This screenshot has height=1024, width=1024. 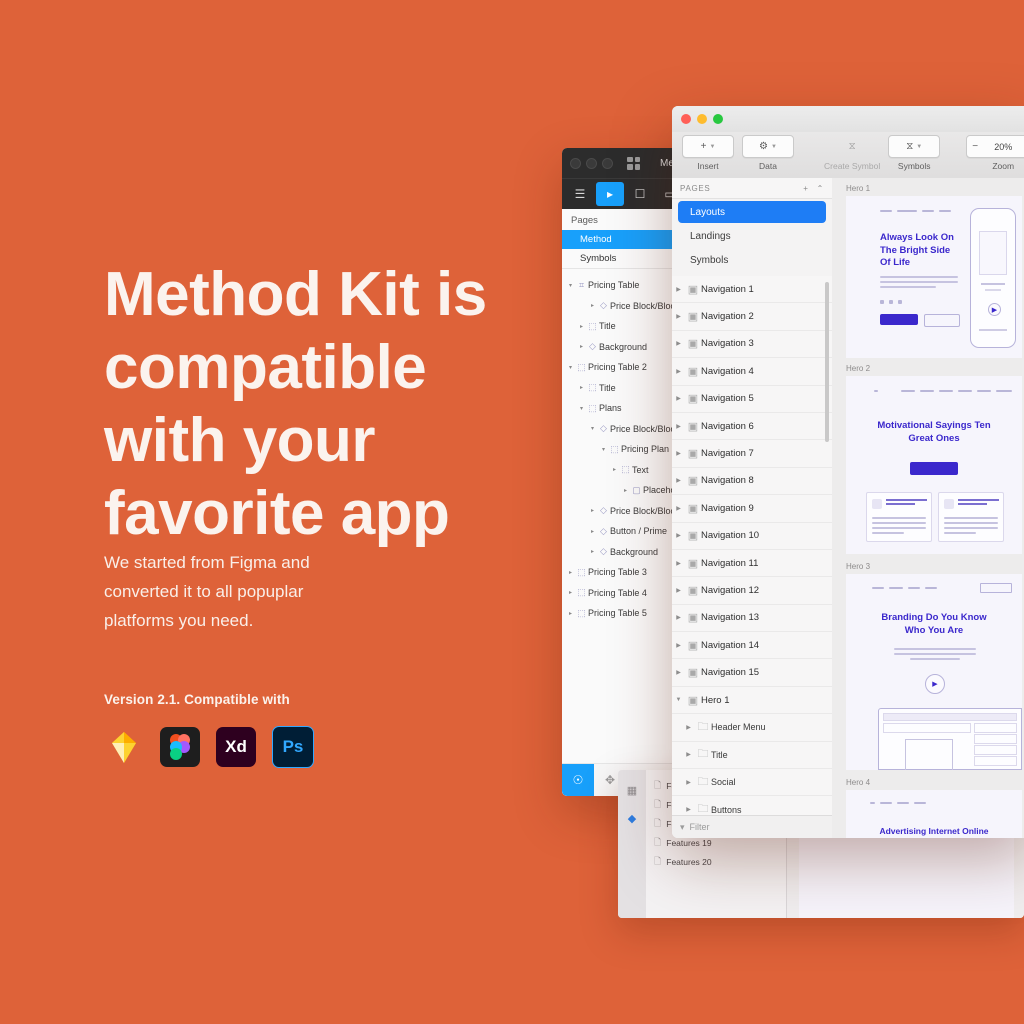 What do you see at coordinates (752, 701) in the screenshot?
I see `sketch-layer-row: ▼ ▣ Hero 1` at bounding box center [752, 701].